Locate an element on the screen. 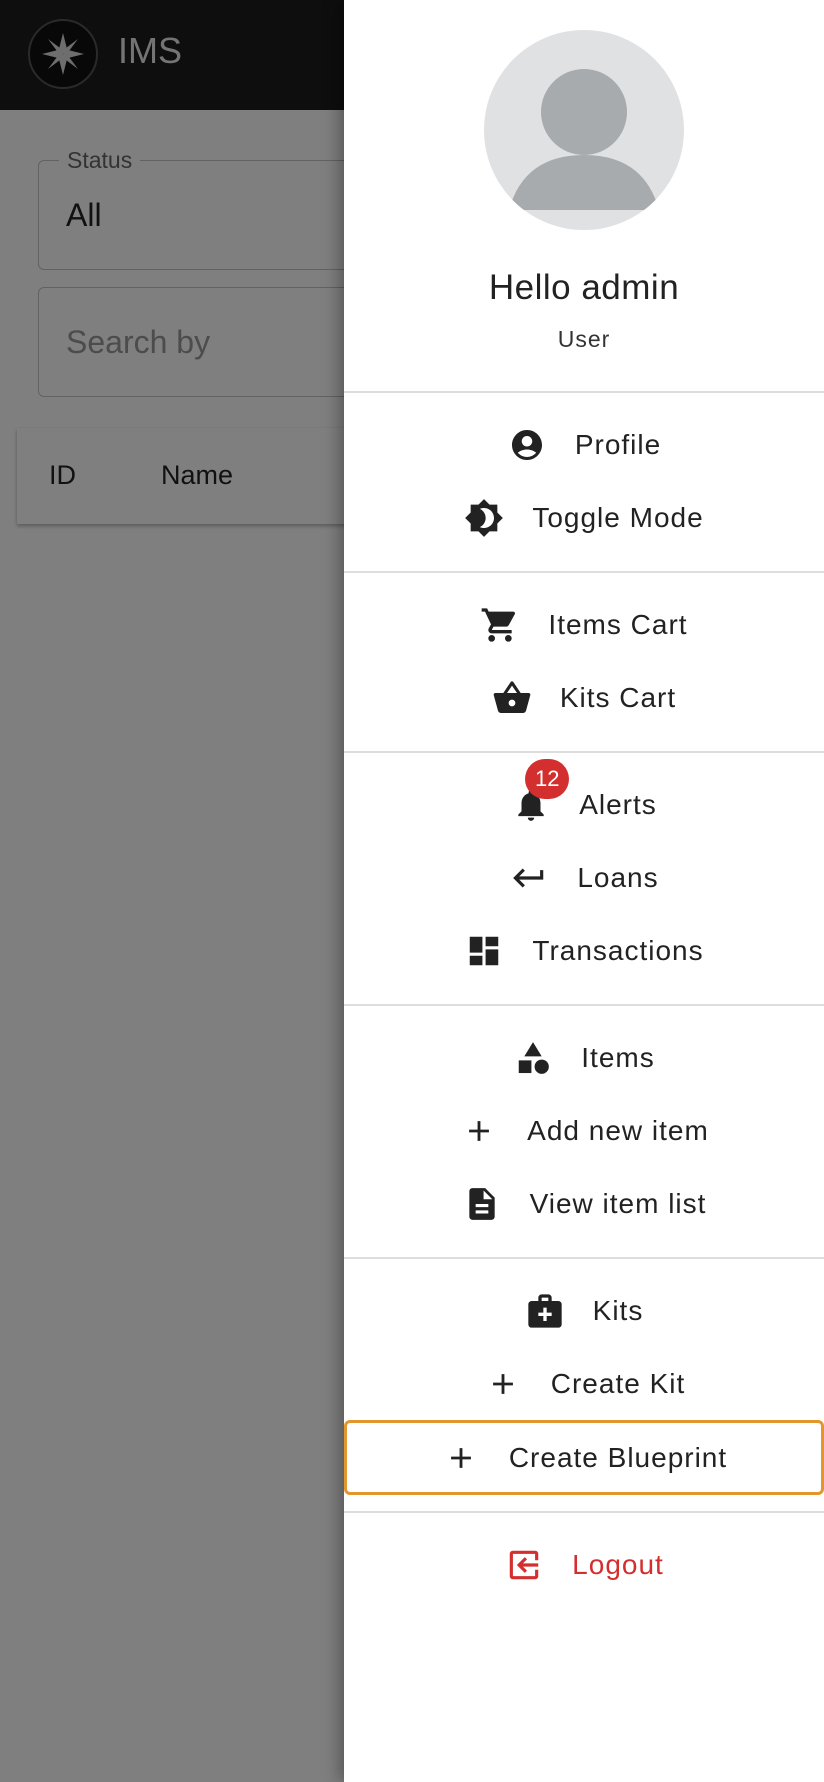 Image resolution: width=824 pixels, height=1782 pixels. cart-icon is located at coordinates (500, 625).